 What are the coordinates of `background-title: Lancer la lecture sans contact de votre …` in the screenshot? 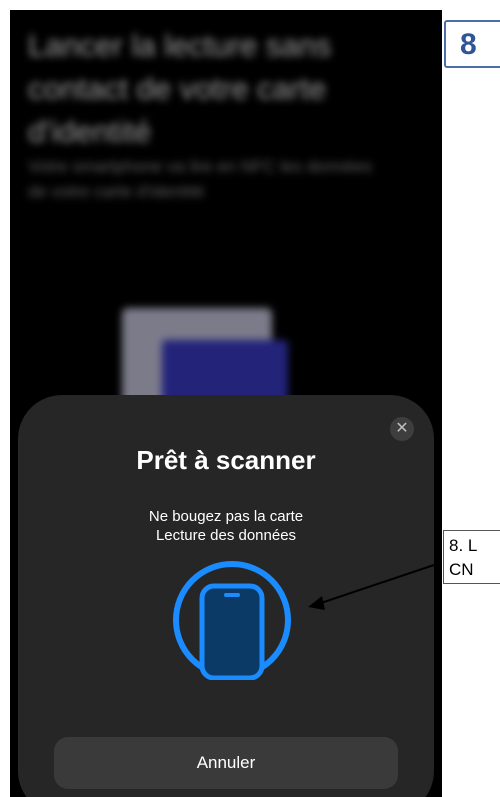 It's located at (180, 88).